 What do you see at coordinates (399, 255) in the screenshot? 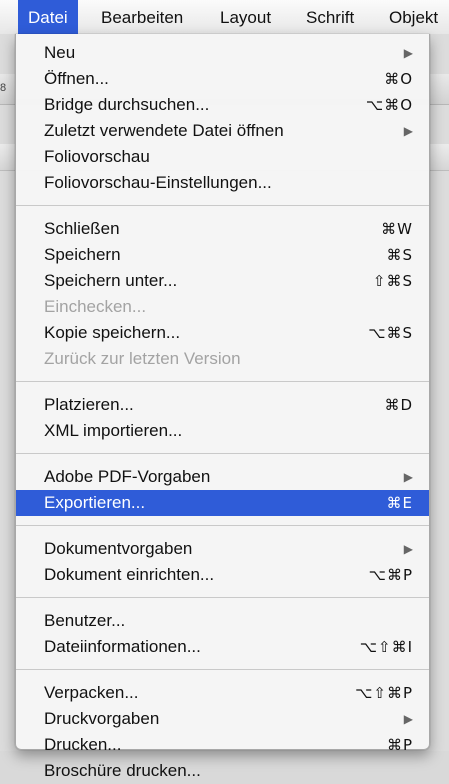
I see `menu-item-shortcut: ⌘S` at bounding box center [399, 255].